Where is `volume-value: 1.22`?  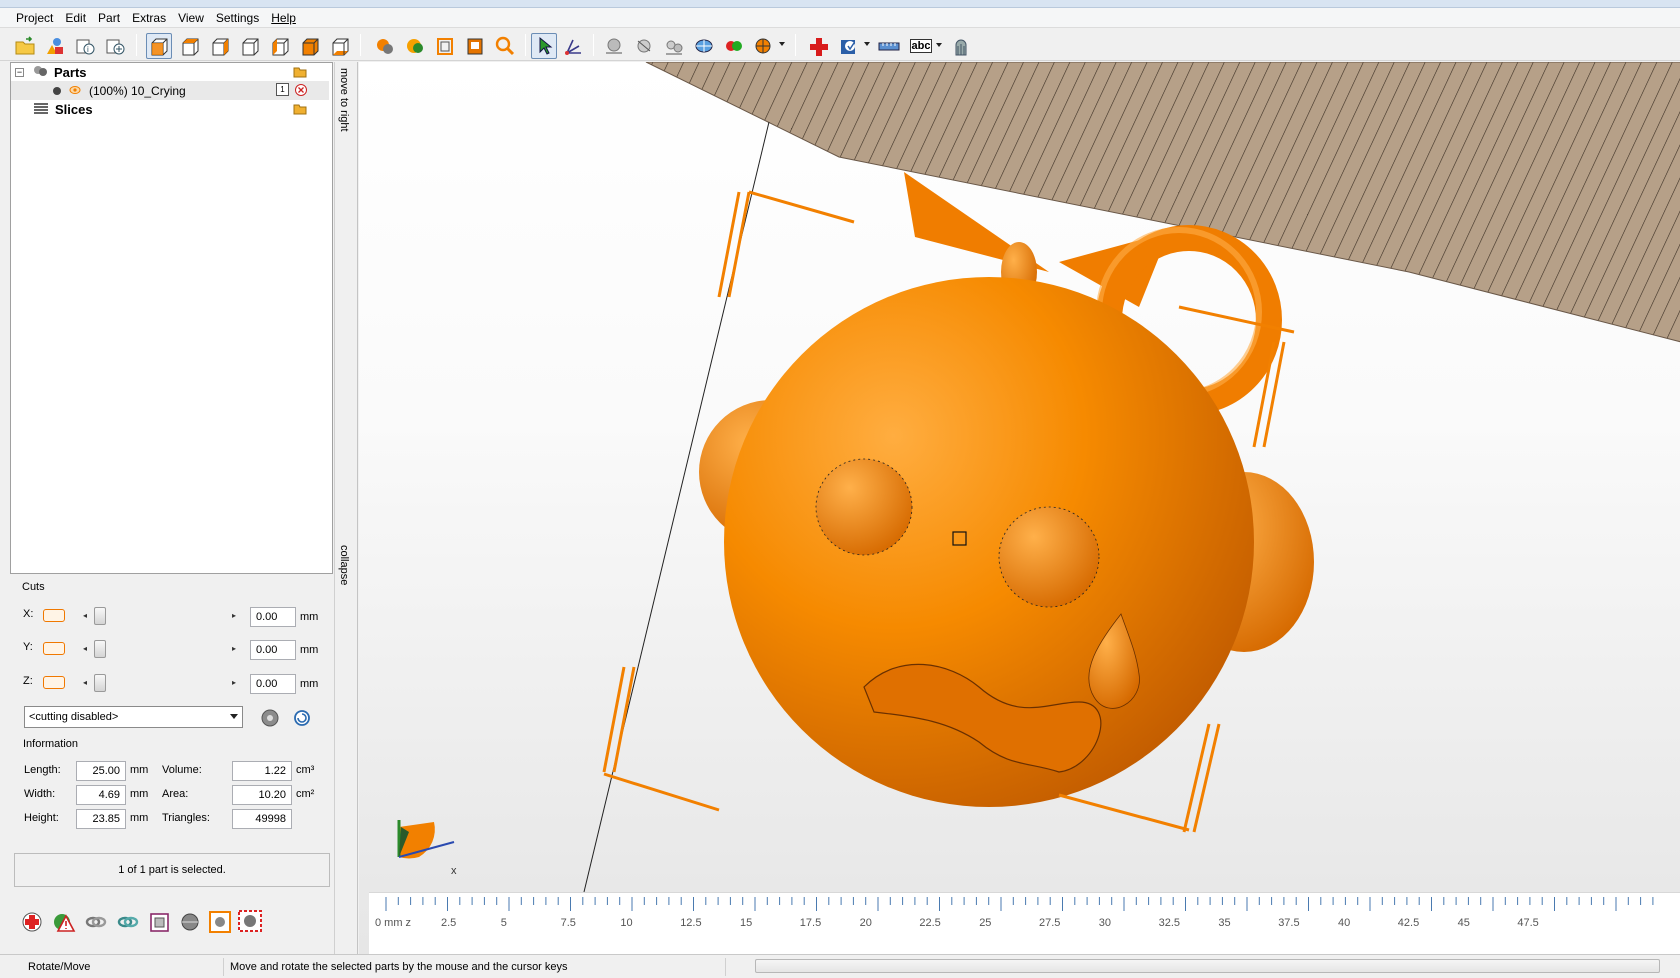
volume-value: 1.22 is located at coordinates (262, 771).